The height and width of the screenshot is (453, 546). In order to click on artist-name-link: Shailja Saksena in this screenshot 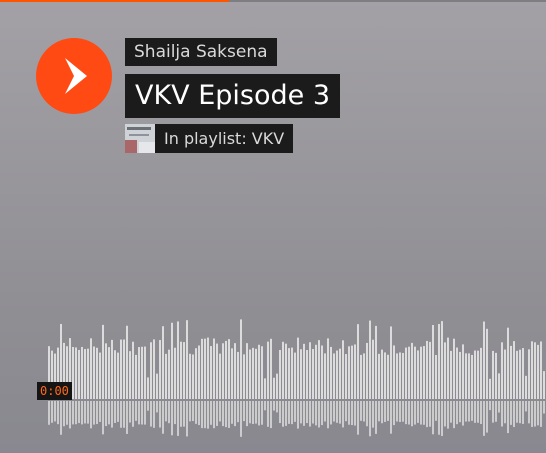, I will do `click(201, 52)`.